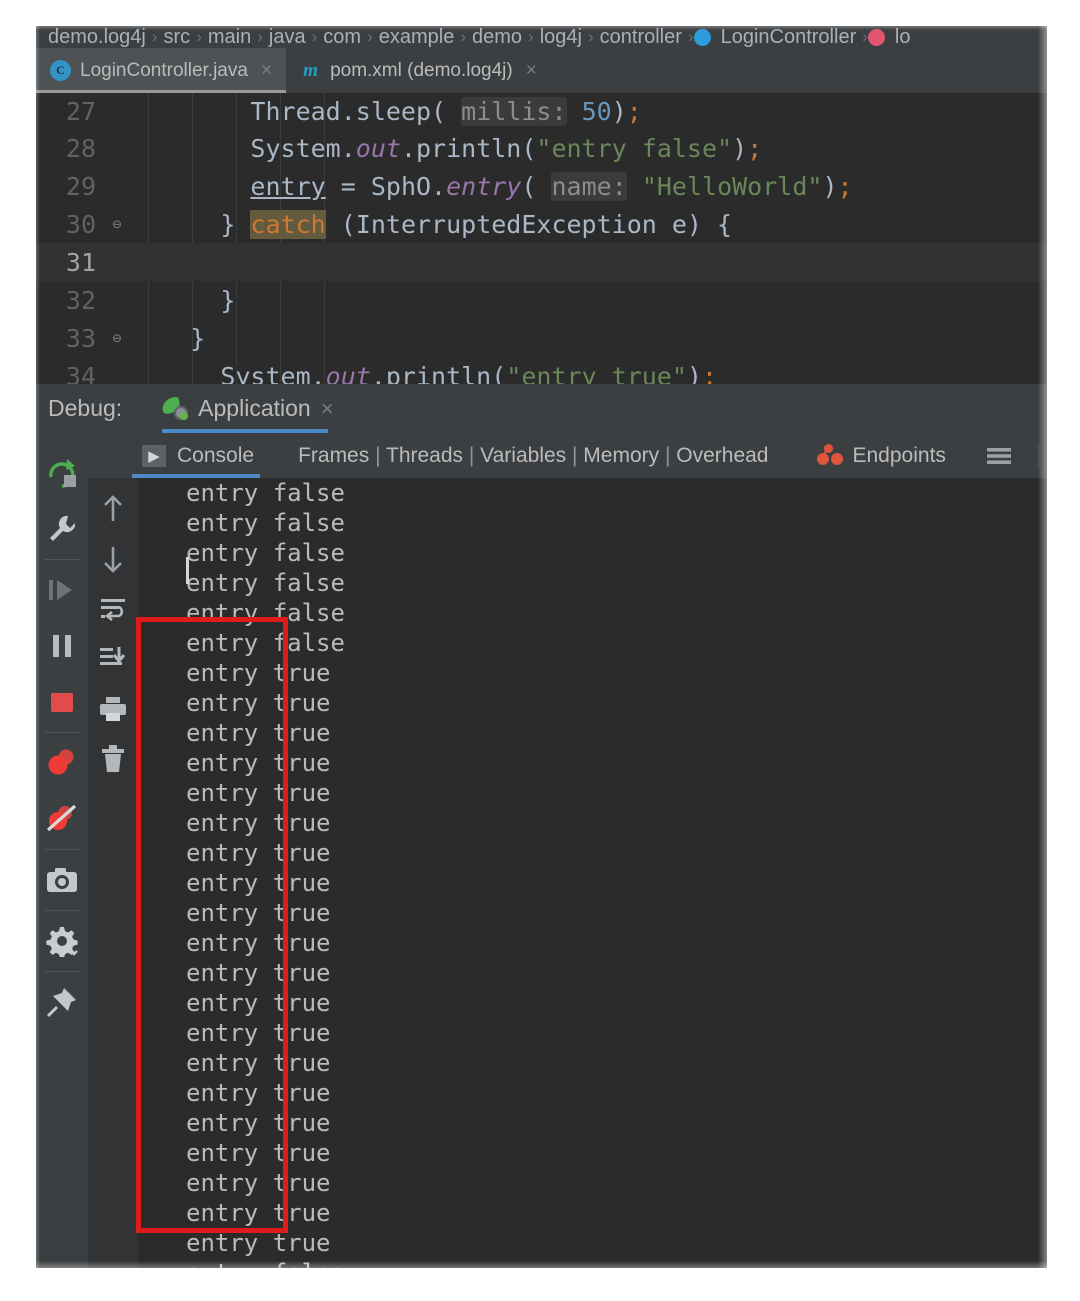 This screenshot has height=1301, width=1080. What do you see at coordinates (541, 224) in the screenshot?
I see `code-line-30: 30 ⊖ } catch (InterruptedException e) {` at bounding box center [541, 224].